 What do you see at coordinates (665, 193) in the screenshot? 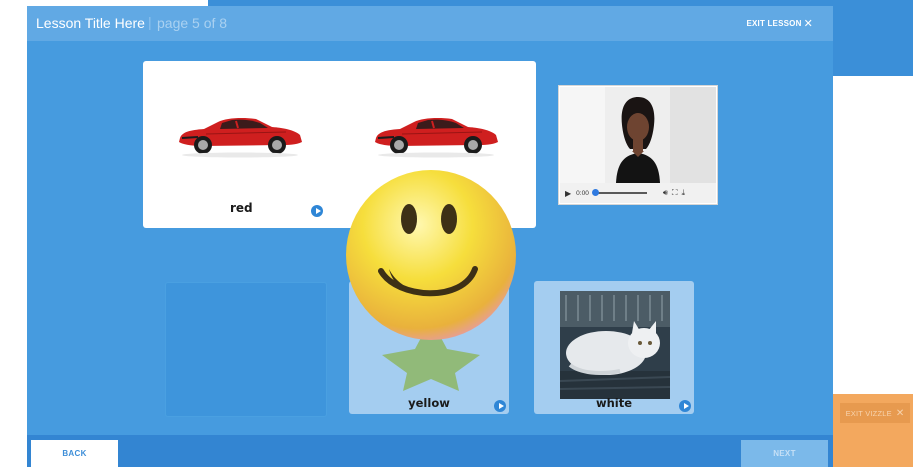
I see `volume-icon: 🔊︎` at bounding box center [665, 193].